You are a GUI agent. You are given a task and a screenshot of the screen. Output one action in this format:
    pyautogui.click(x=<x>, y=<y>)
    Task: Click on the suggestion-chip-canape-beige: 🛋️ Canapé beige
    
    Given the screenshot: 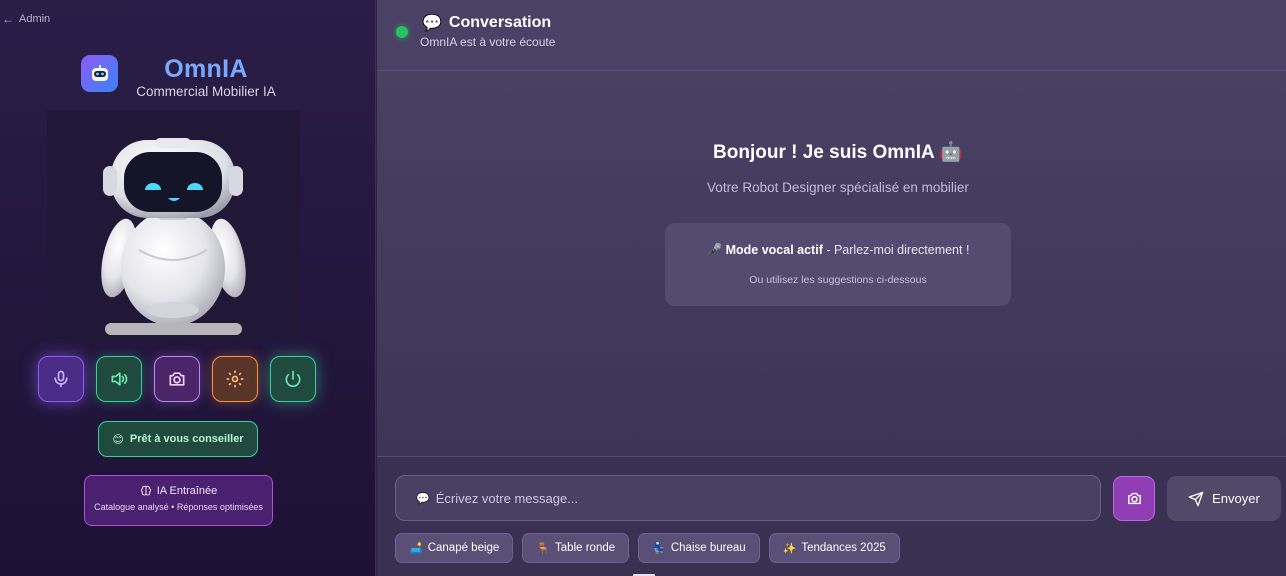 What is the action you would take?
    pyautogui.click(x=454, y=548)
    